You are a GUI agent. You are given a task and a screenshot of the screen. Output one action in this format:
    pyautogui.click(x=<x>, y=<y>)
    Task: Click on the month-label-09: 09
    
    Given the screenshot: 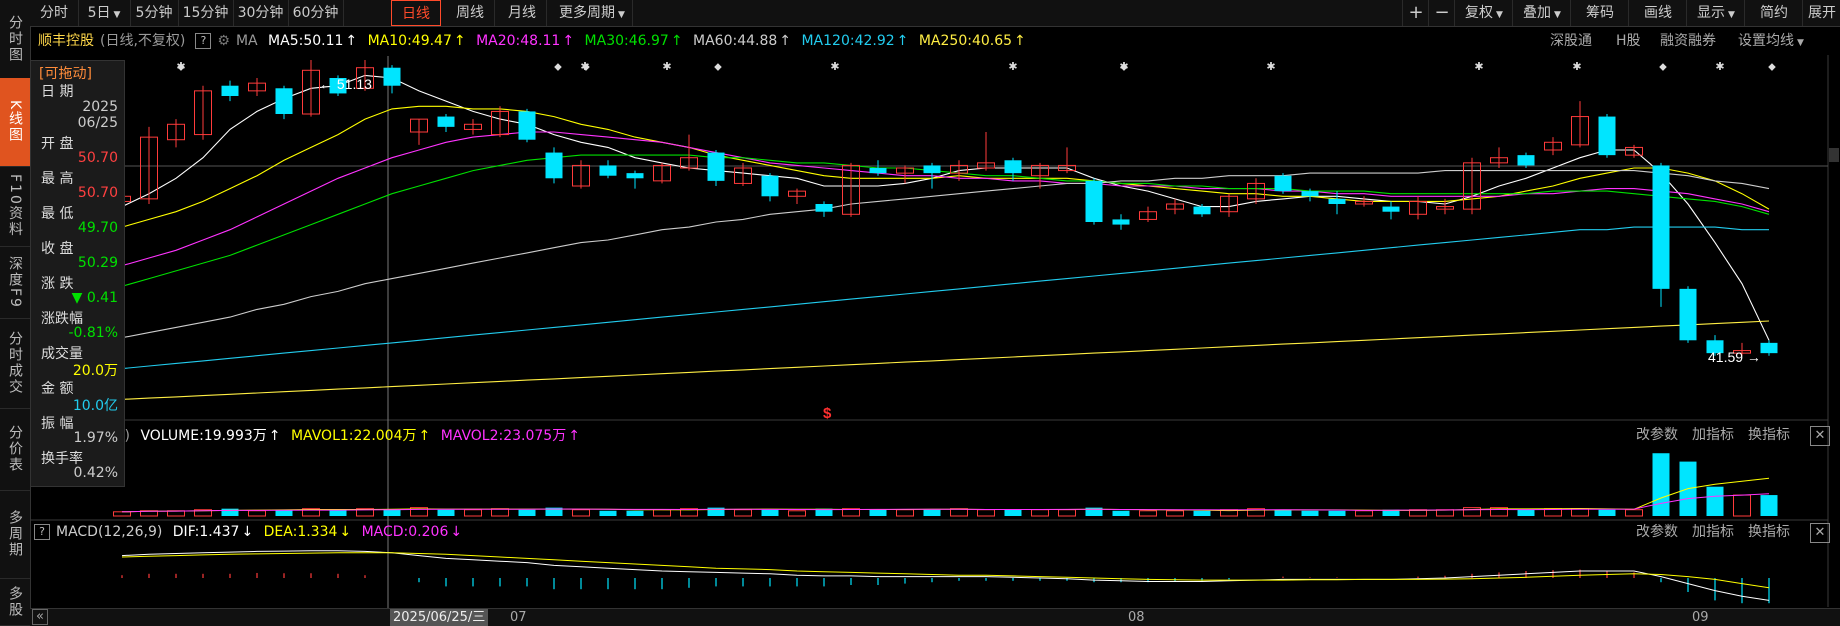 What is the action you would take?
    pyautogui.click(x=1700, y=617)
    